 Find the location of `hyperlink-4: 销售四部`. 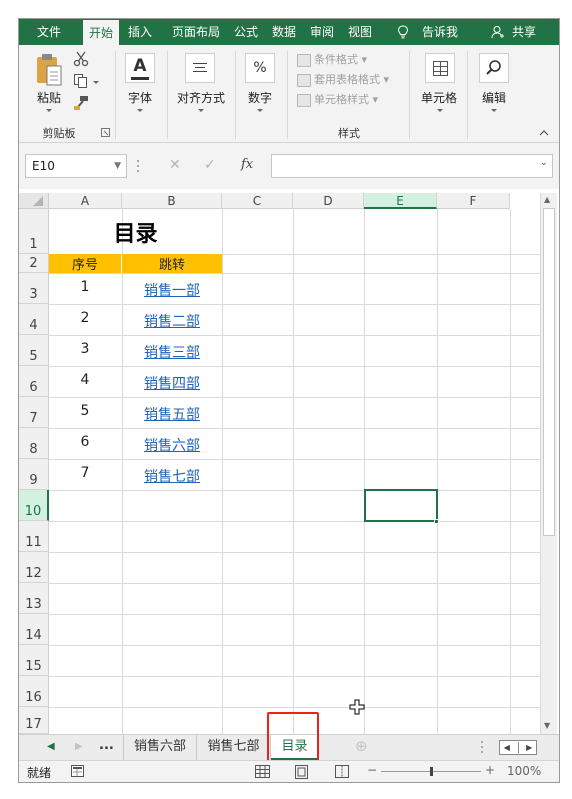

hyperlink-4: 销售四部 is located at coordinates (172, 383).